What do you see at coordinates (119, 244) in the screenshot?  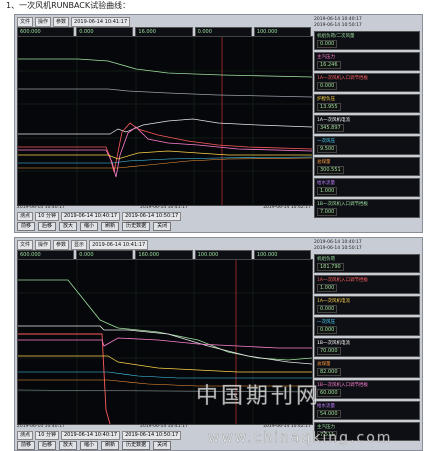 I see `toolbar-time: 2019-06-14 10:41:17` at bounding box center [119, 244].